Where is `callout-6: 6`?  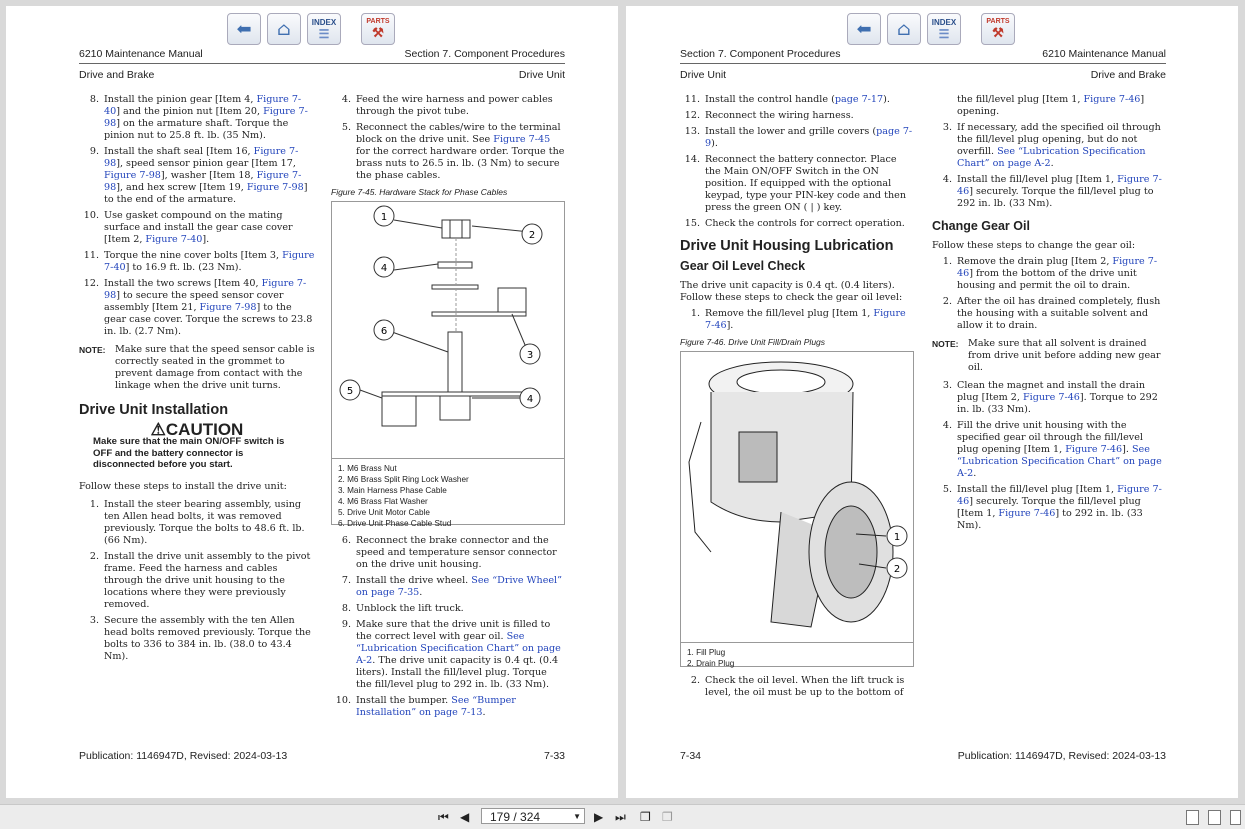
callout-6: 6 is located at coordinates (384, 330).